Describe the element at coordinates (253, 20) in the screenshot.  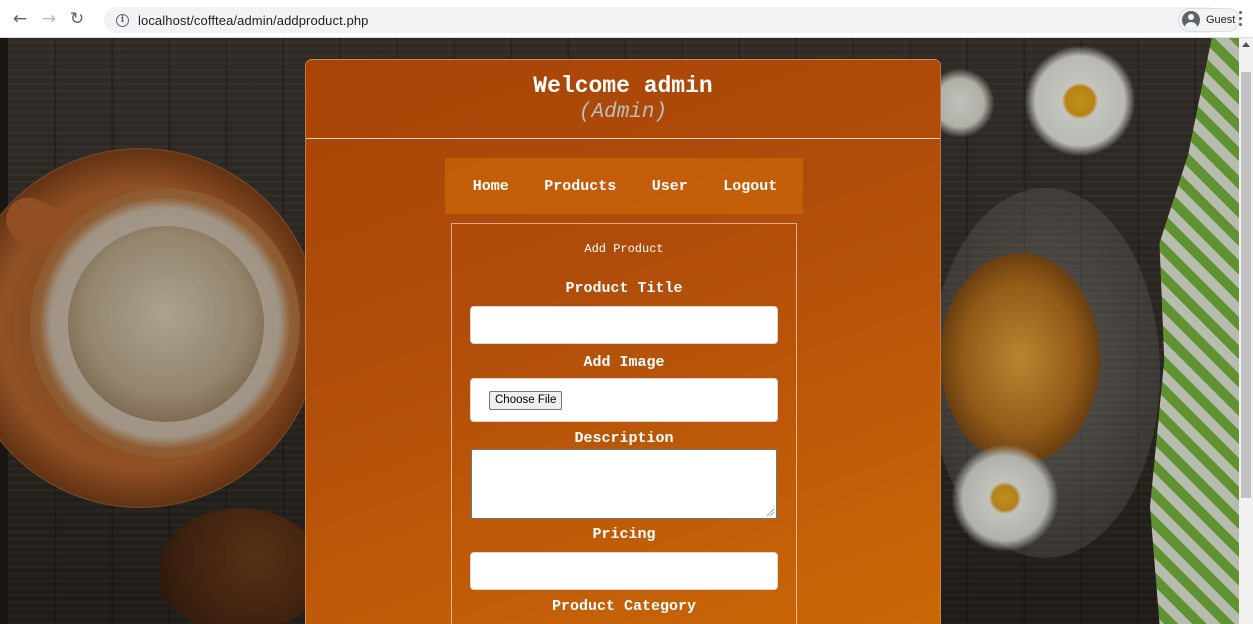
I see `url-text: localhost/cofftea/admin/addproduct.php` at that location.